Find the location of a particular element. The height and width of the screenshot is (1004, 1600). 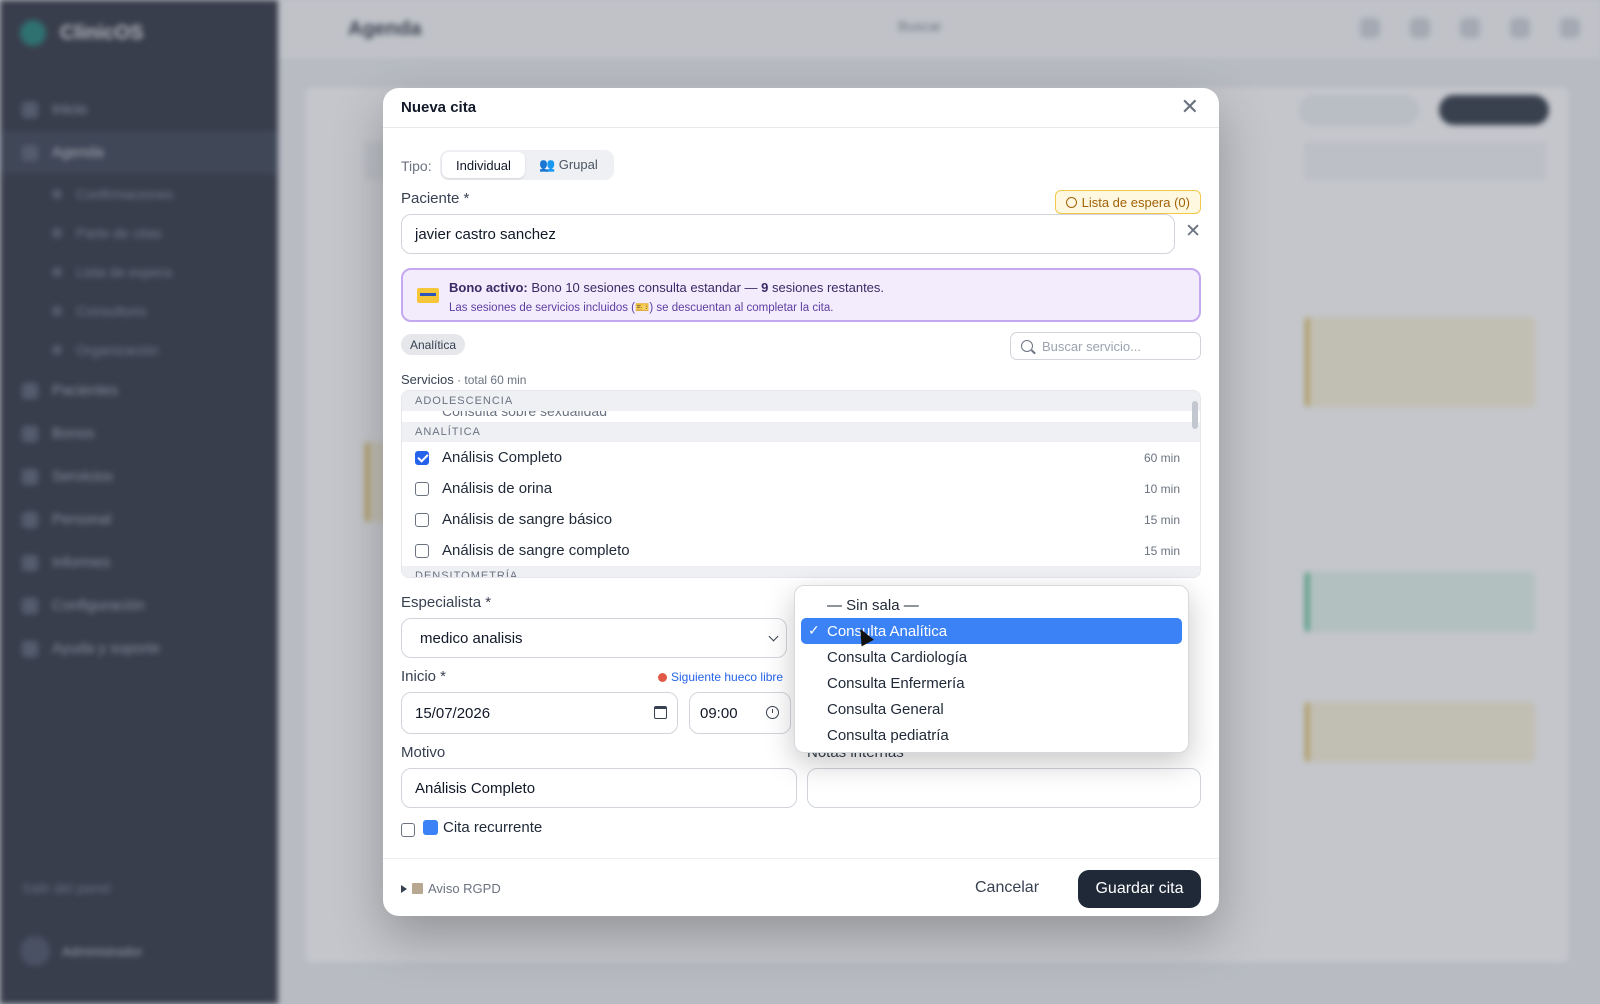

service-row: Análisis de sangre completo 15 min is located at coordinates (801, 550).